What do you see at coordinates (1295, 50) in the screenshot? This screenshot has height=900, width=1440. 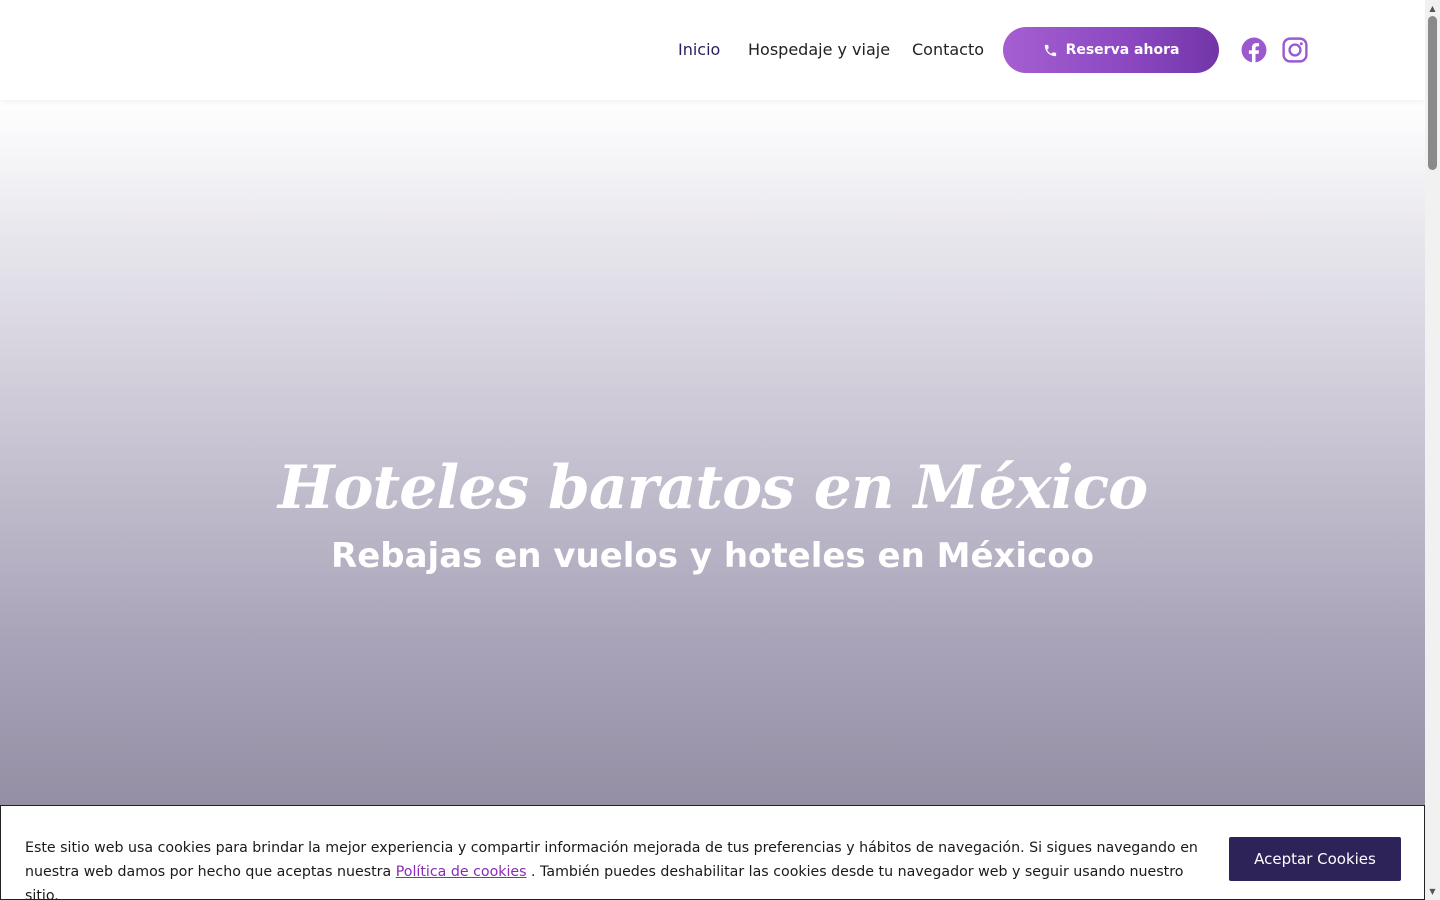 I see `instagram-icon` at bounding box center [1295, 50].